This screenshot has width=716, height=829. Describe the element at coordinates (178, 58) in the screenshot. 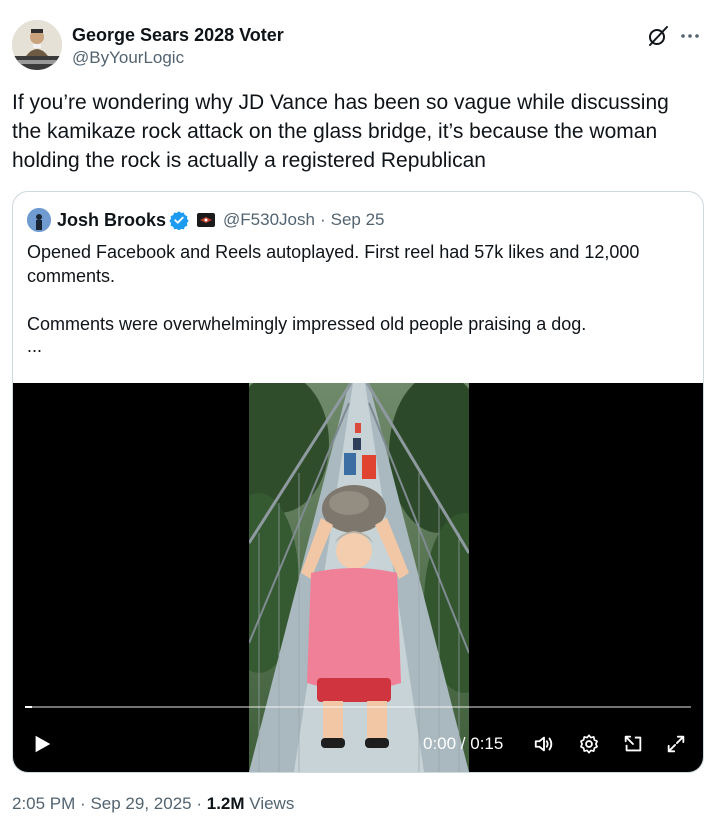

I see `author-handle: @ByYourLogic` at that location.